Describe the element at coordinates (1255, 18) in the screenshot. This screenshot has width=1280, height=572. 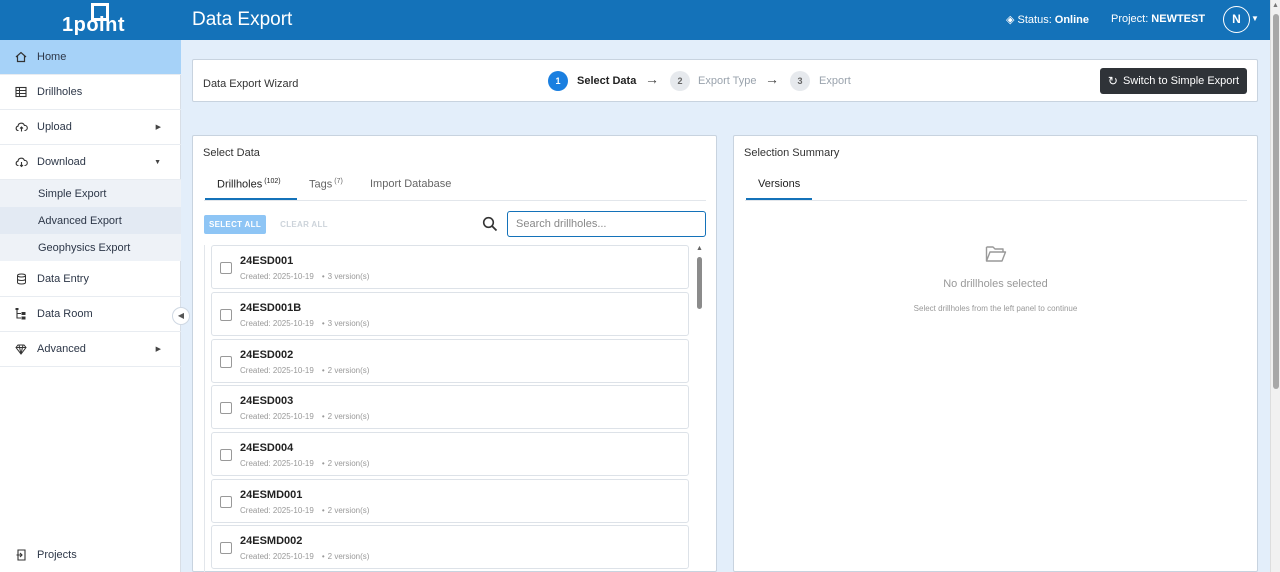
I see `chevron-down-icon: ▼` at that location.